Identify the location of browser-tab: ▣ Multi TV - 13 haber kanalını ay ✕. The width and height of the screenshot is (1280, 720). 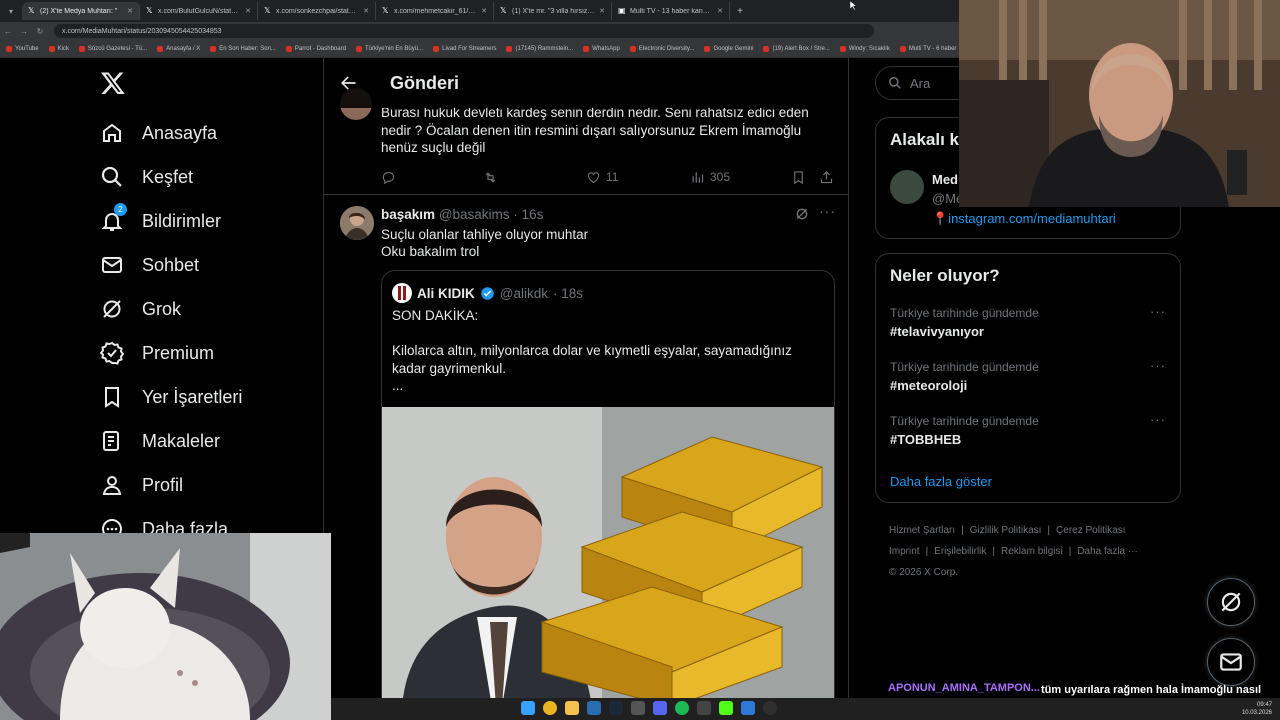
(671, 11).